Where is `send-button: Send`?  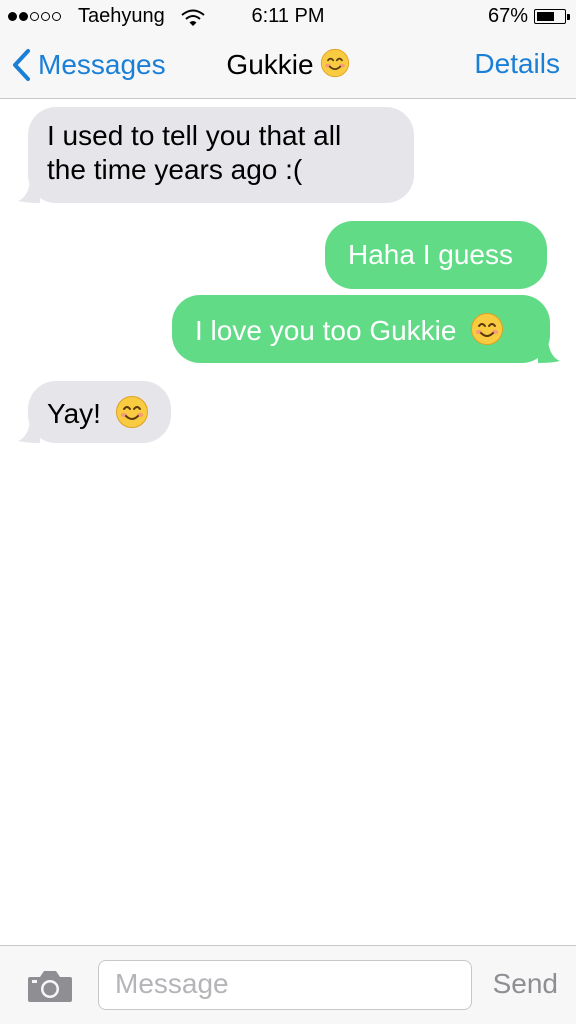 send-button: Send is located at coordinates (525, 984).